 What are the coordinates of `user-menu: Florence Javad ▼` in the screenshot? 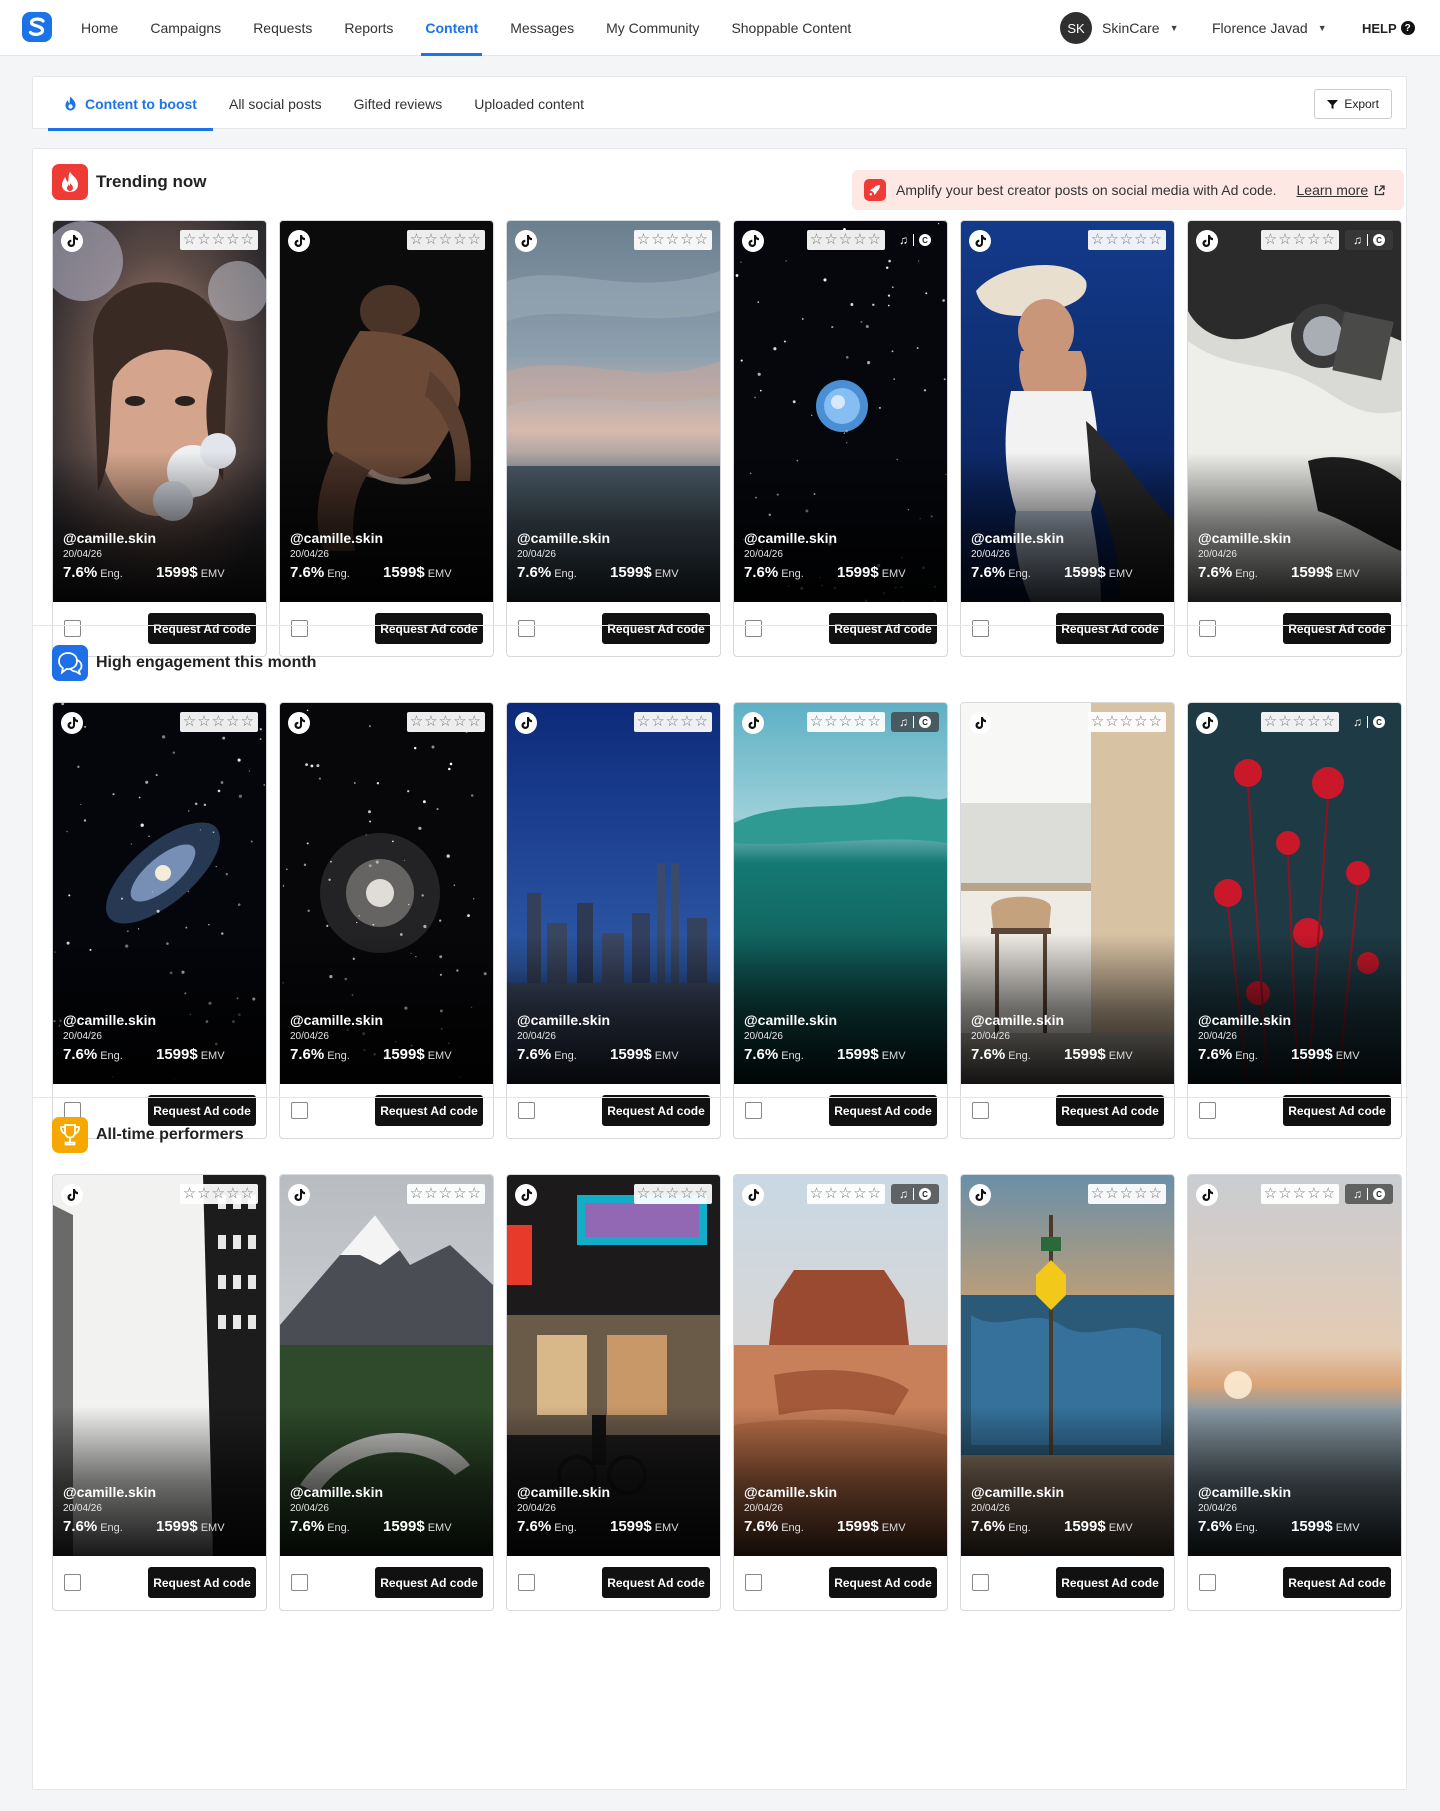 It's located at (1269, 28).